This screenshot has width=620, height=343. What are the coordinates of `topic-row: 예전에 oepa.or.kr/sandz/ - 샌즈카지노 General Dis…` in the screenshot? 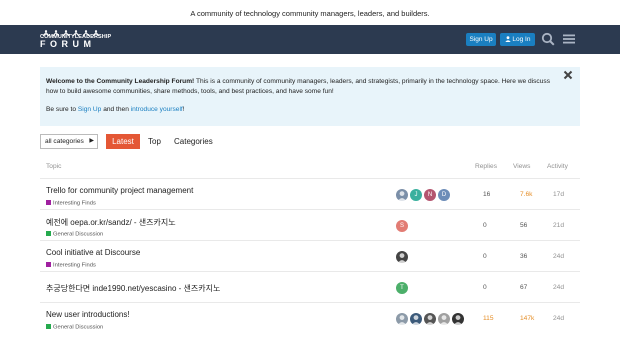 It's located at (310, 224).